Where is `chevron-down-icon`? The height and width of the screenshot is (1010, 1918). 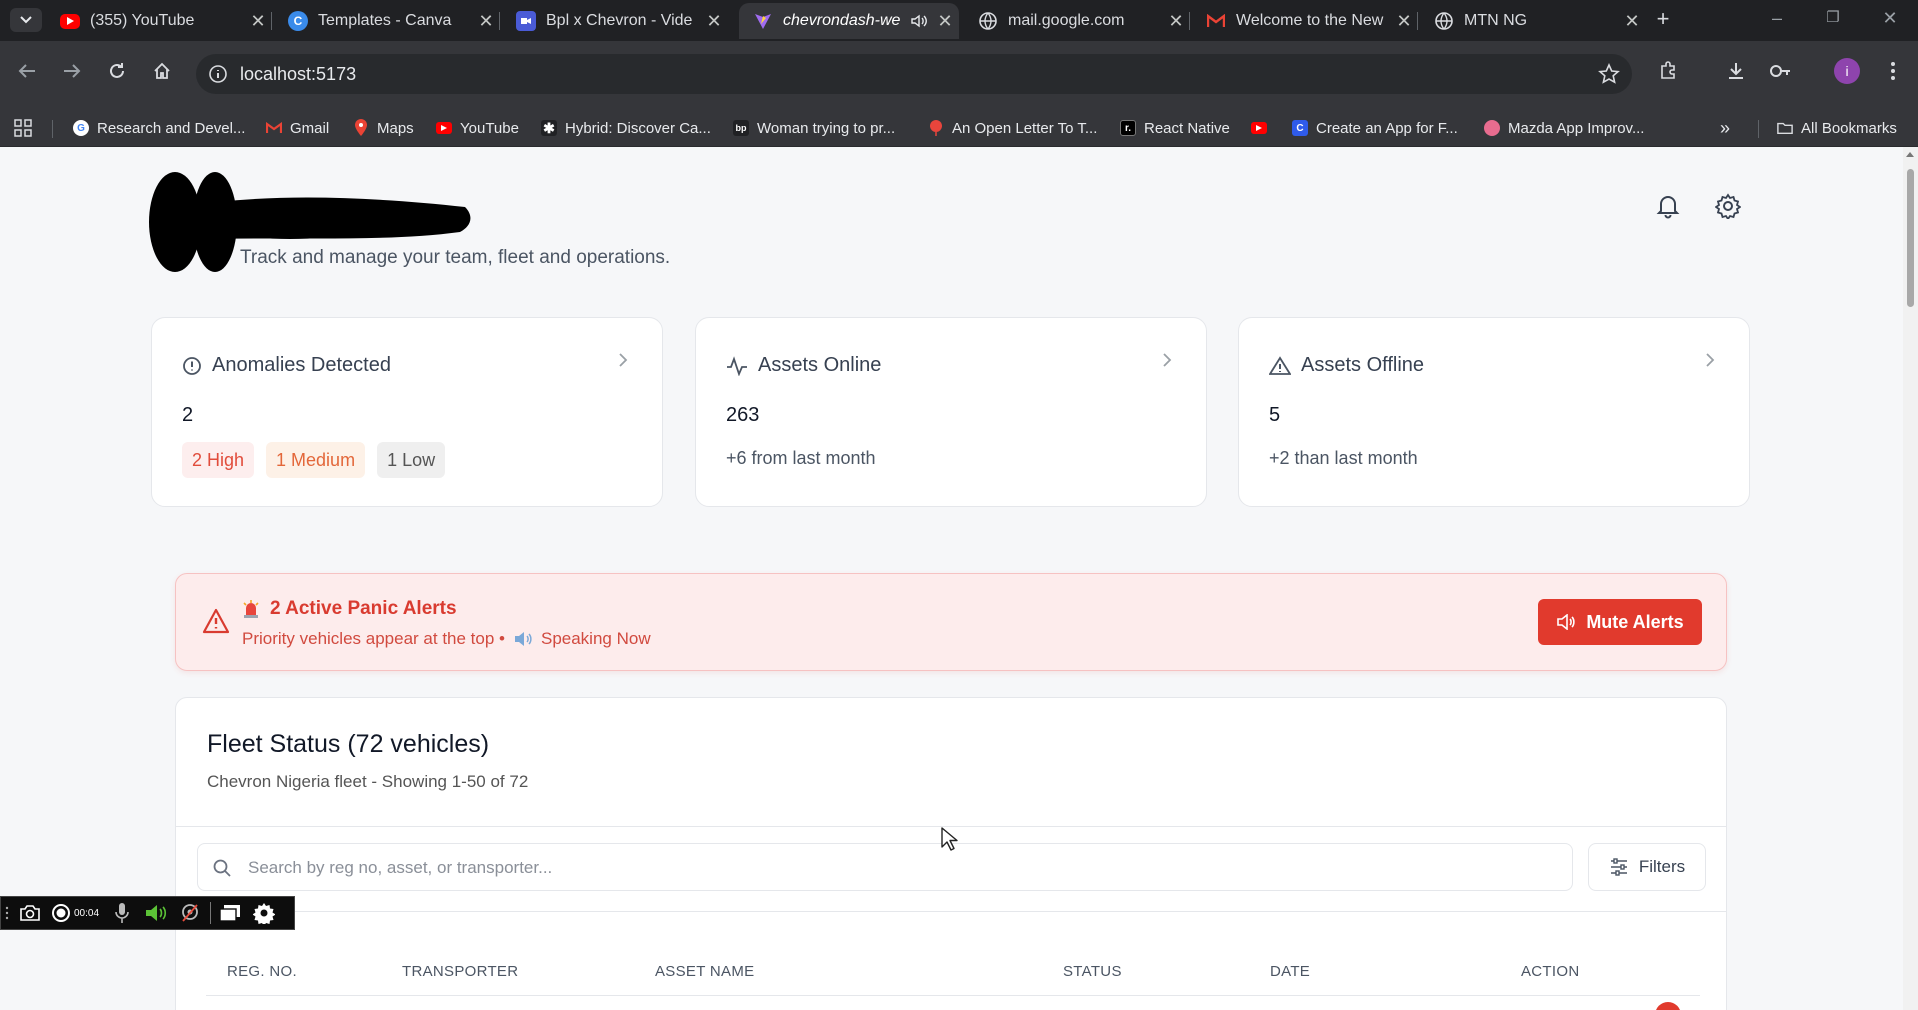
chevron-down-icon is located at coordinates (26, 20).